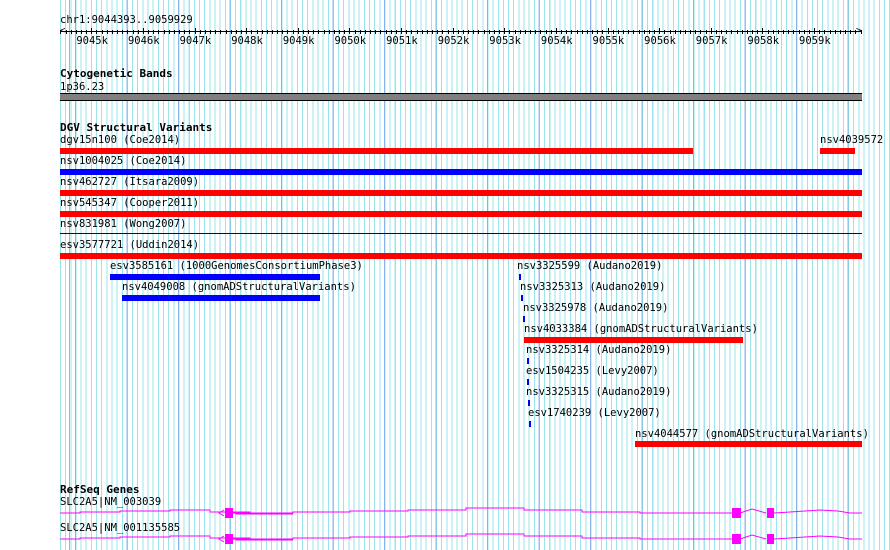 This screenshot has height=550, width=890. What do you see at coordinates (130, 203) in the screenshot?
I see `variant-label: nsv545347 (Cooper2011)` at bounding box center [130, 203].